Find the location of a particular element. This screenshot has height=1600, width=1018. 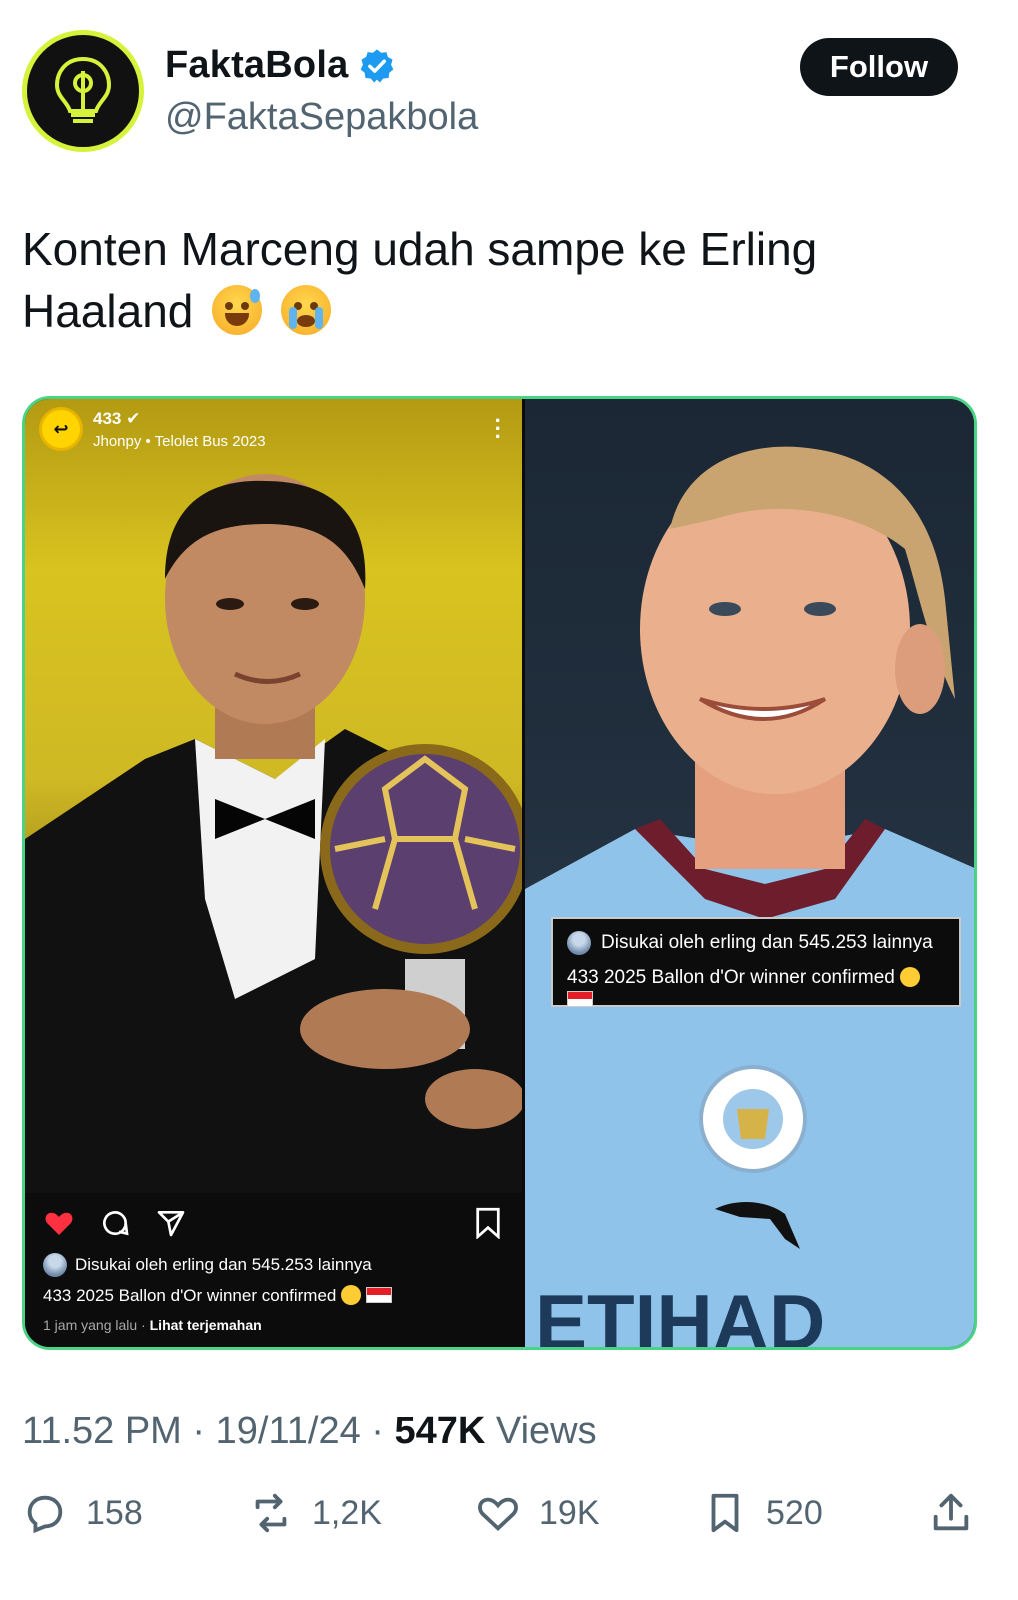

more-options-icon: · · · is located at coordinates (498, 429).